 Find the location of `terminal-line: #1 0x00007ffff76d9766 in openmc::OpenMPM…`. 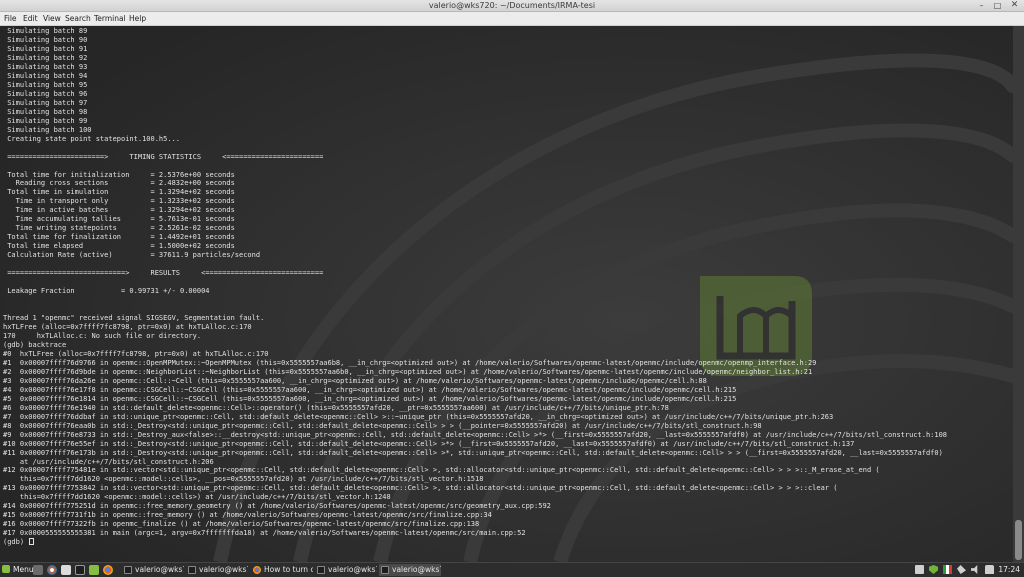

terminal-line: #1 0x00007ffff76d9766 in openmc::OpenMPM… is located at coordinates (410, 362).